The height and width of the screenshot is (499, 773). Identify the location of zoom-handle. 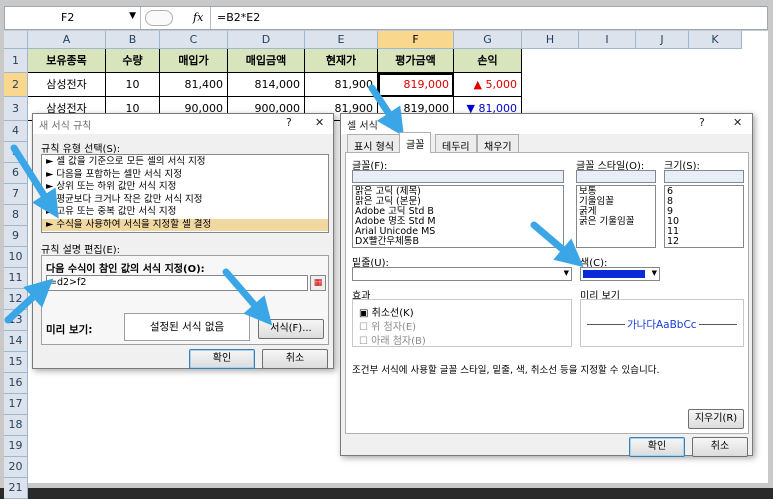
(159, 18).